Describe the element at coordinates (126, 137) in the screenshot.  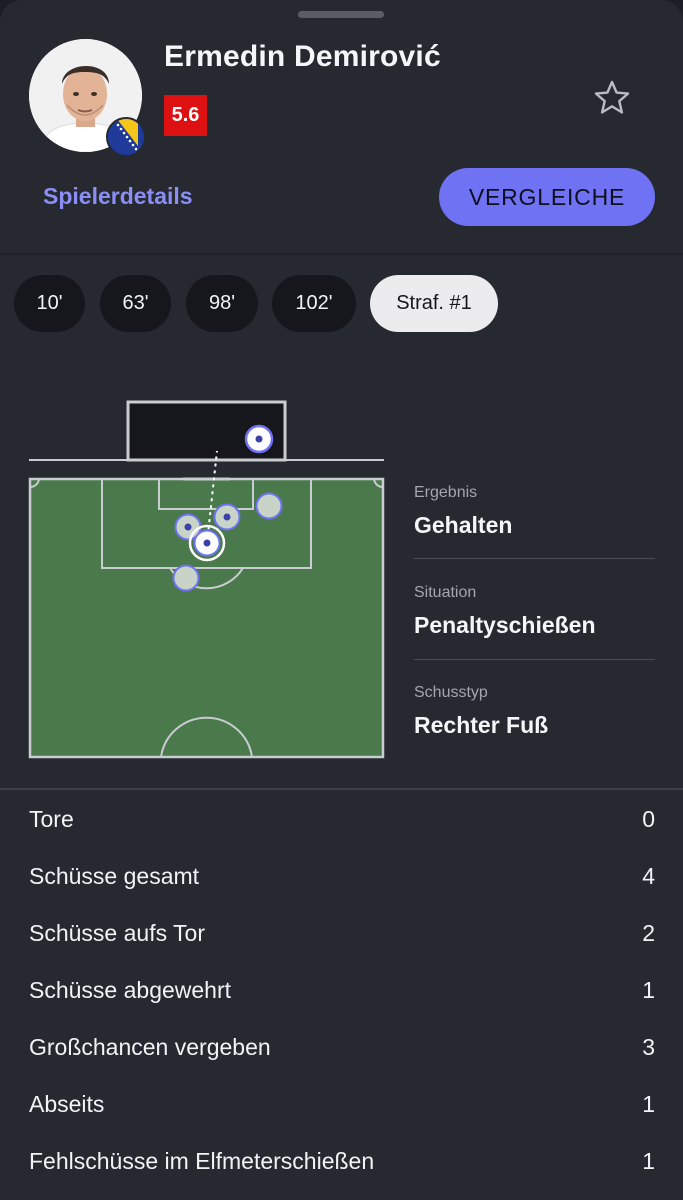
I see `bosnia-flag-icon` at that location.